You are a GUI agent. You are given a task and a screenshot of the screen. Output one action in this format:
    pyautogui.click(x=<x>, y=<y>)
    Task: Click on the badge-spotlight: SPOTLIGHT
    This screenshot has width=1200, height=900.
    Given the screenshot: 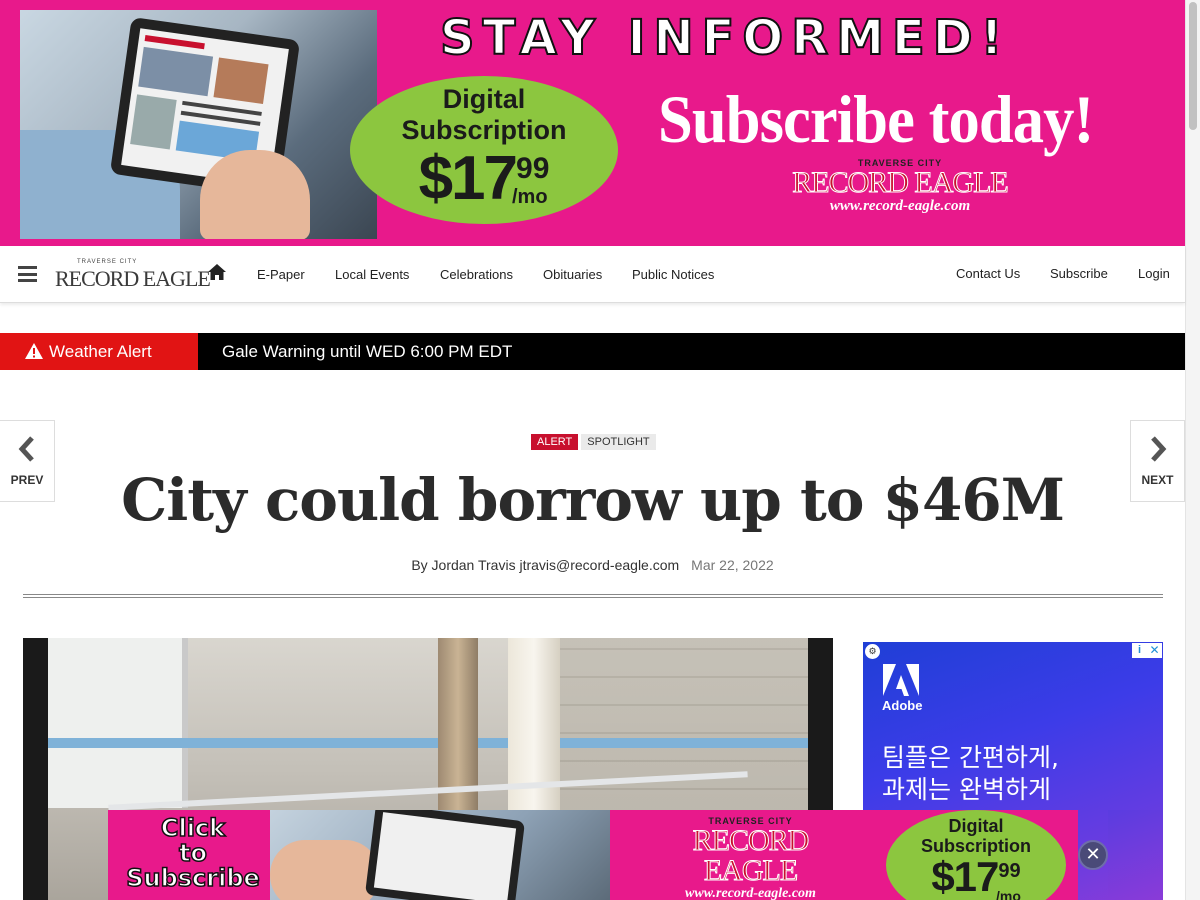 What is the action you would take?
    pyautogui.click(x=618, y=442)
    